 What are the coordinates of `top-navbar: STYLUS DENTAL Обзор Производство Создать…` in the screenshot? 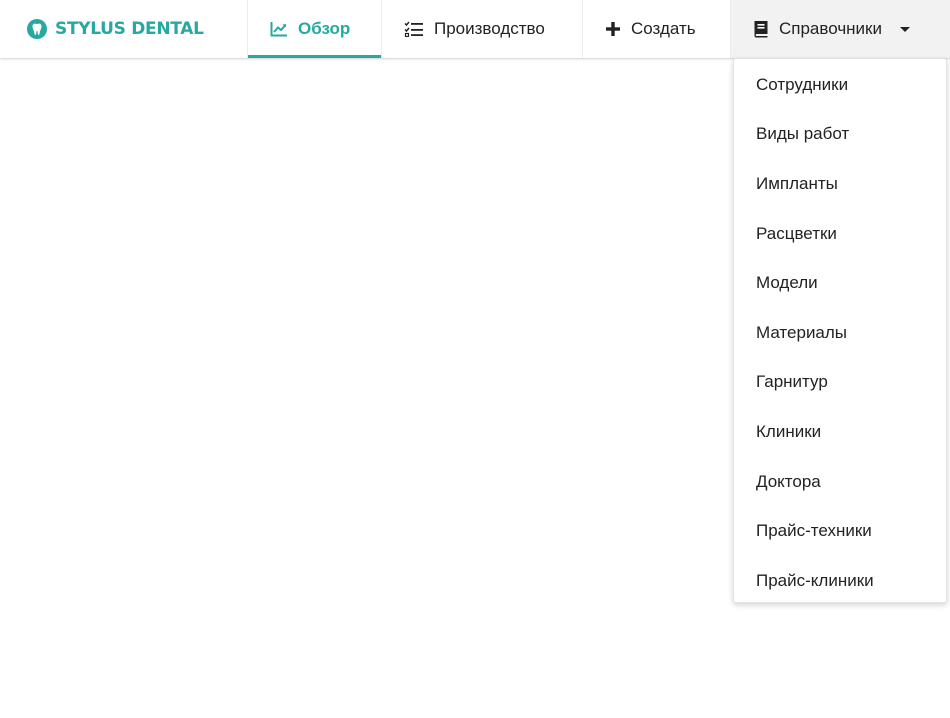 It's located at (475, 29).